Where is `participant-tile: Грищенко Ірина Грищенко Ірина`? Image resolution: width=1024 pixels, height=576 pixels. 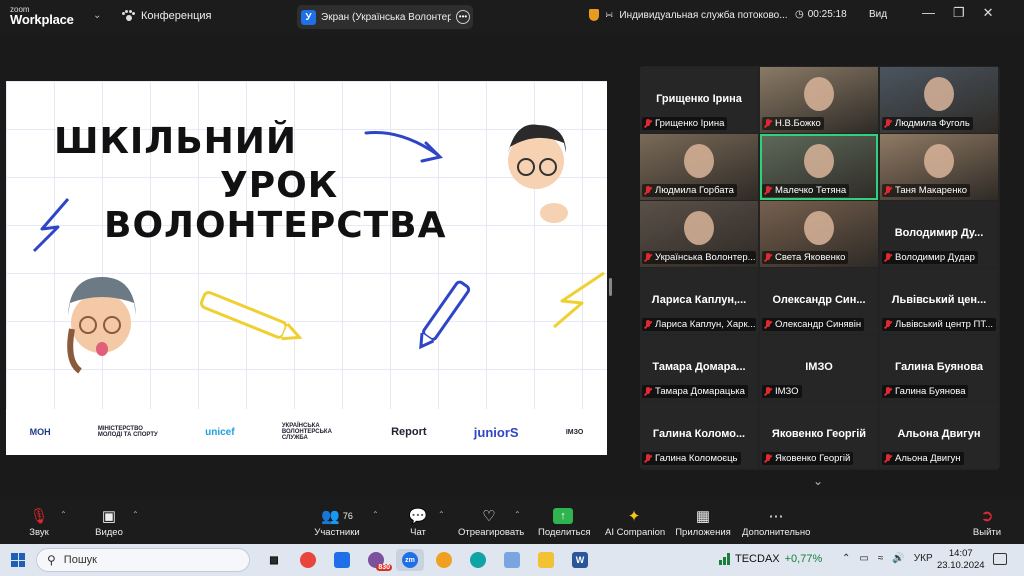 participant-tile: Грищенко Ірина Грищенко Ірина is located at coordinates (699, 100).